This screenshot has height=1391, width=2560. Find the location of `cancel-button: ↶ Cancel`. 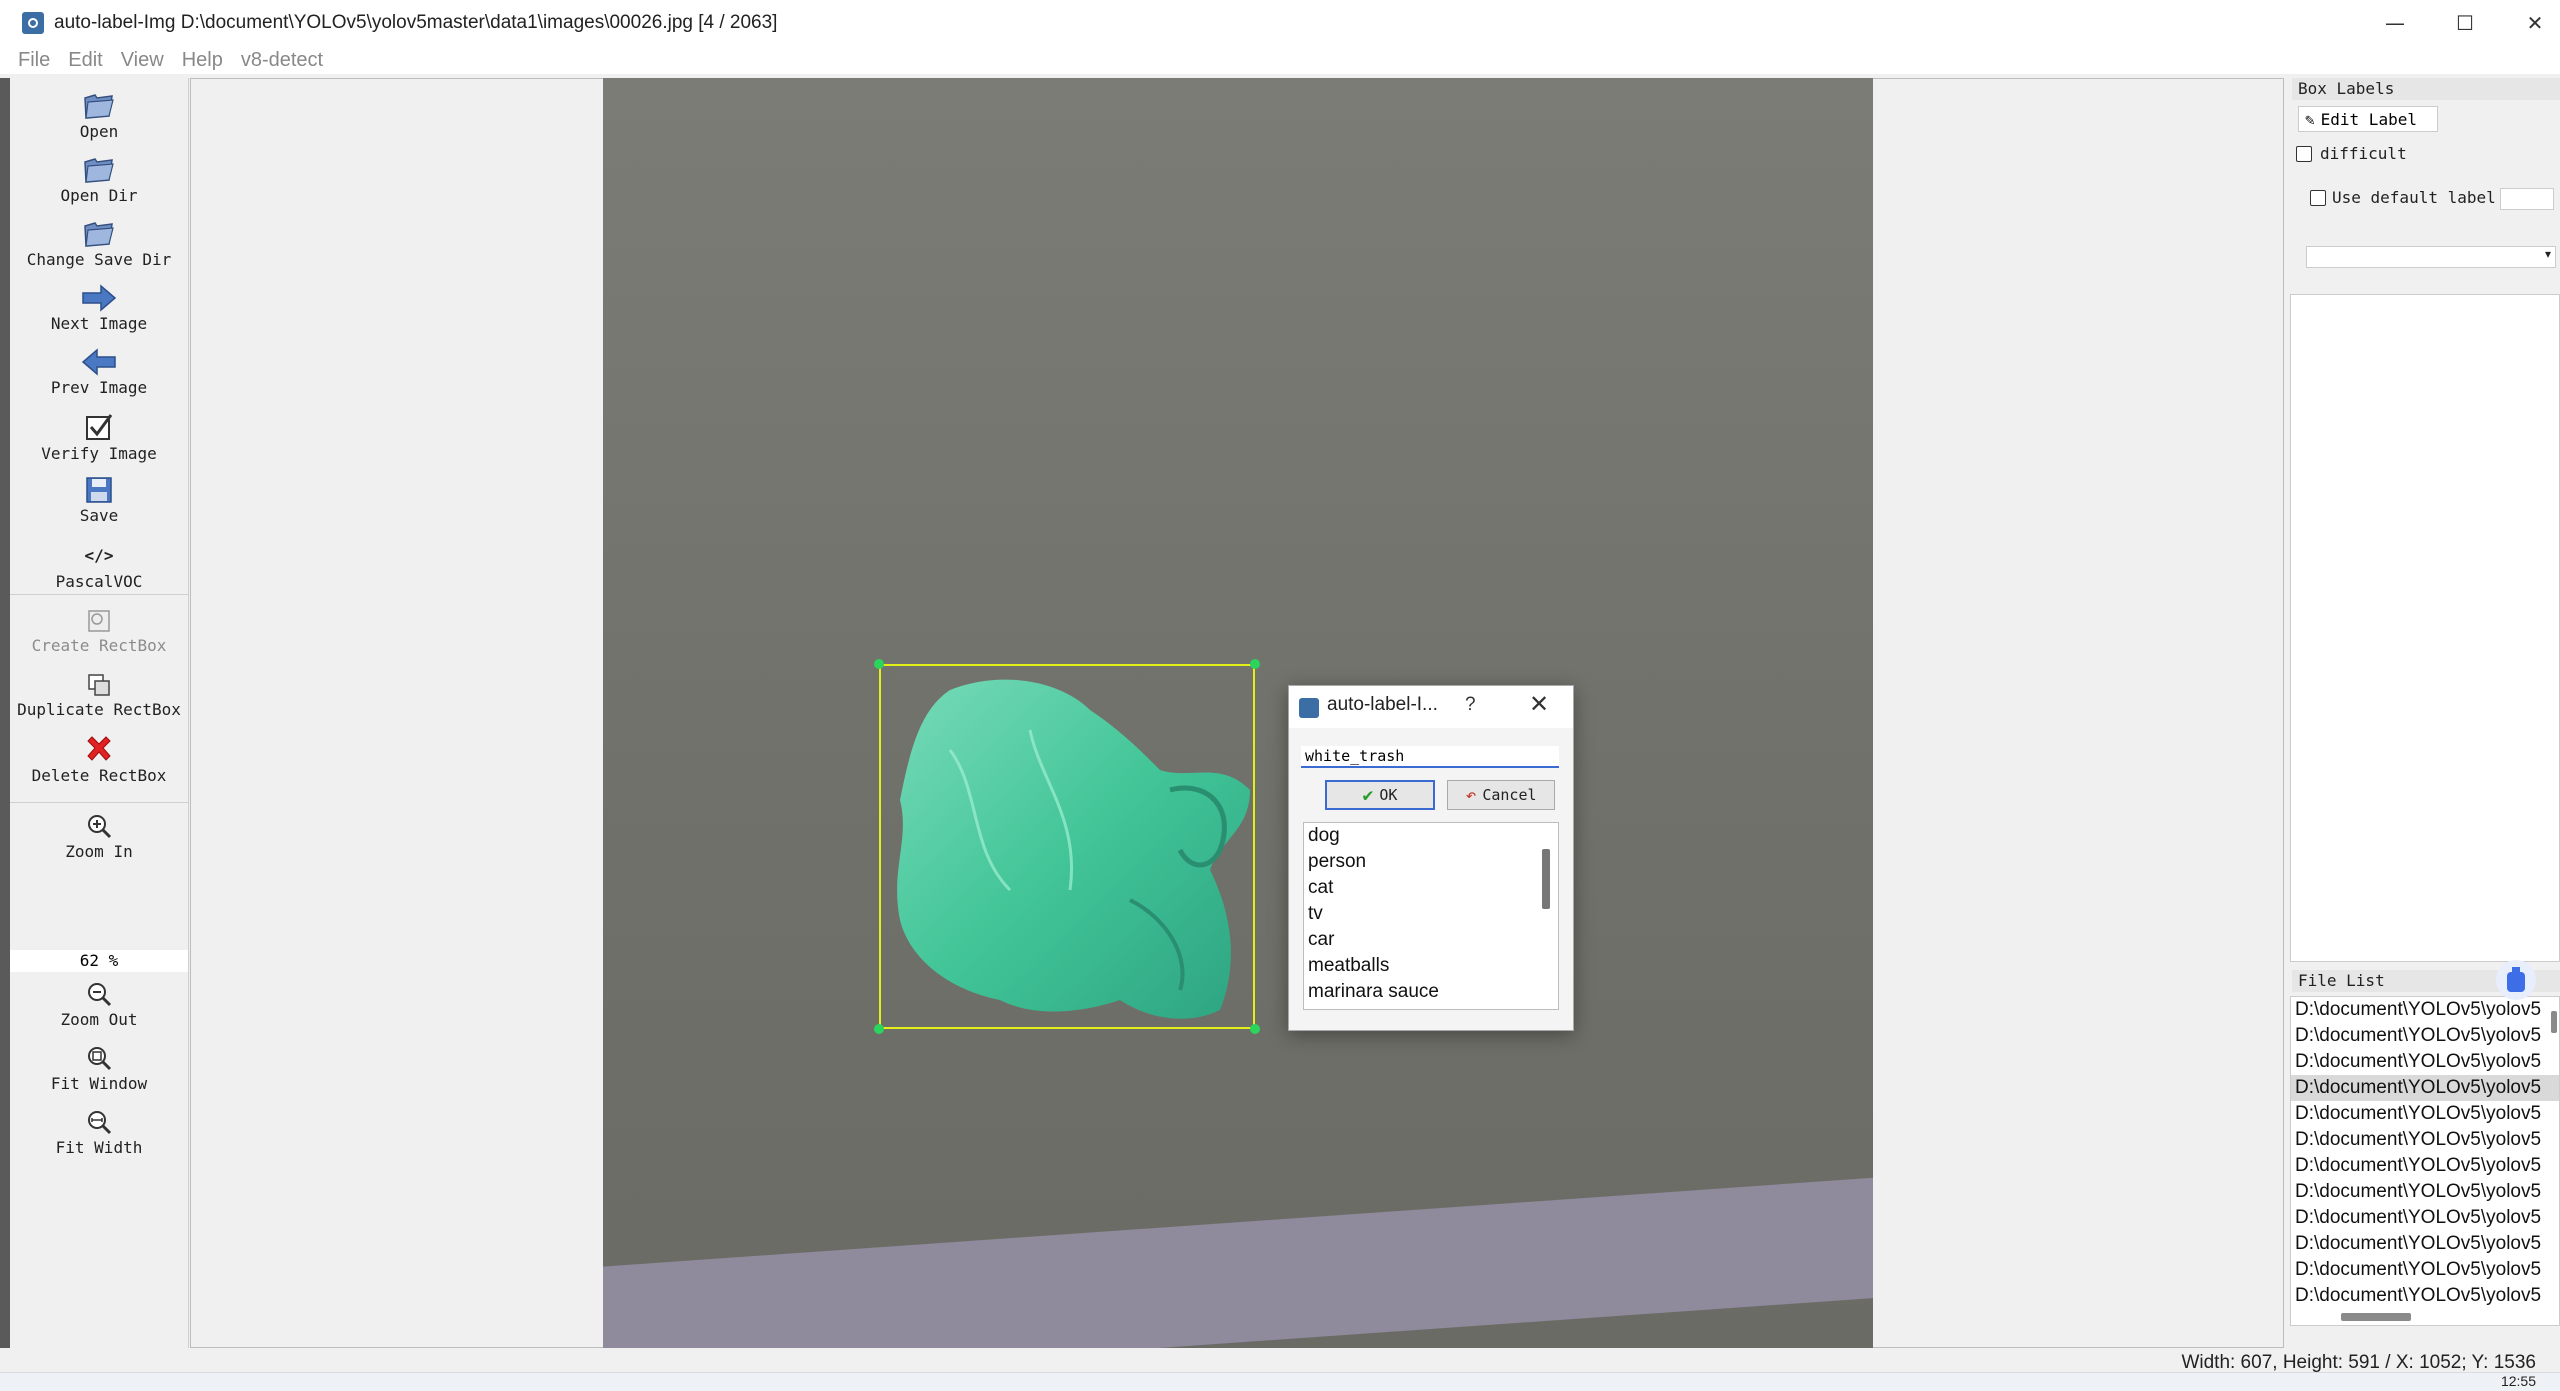

cancel-button: ↶ Cancel is located at coordinates (1501, 795).